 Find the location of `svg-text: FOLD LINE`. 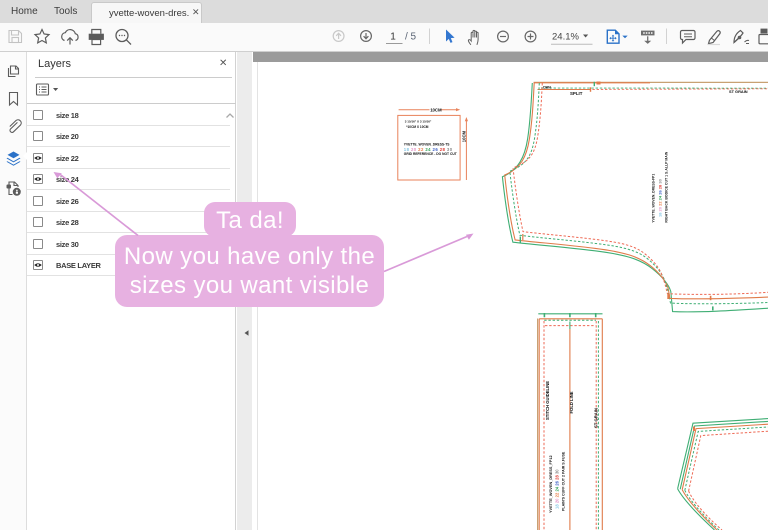

svg-text: FOLD LINE is located at coordinates (571, 402).